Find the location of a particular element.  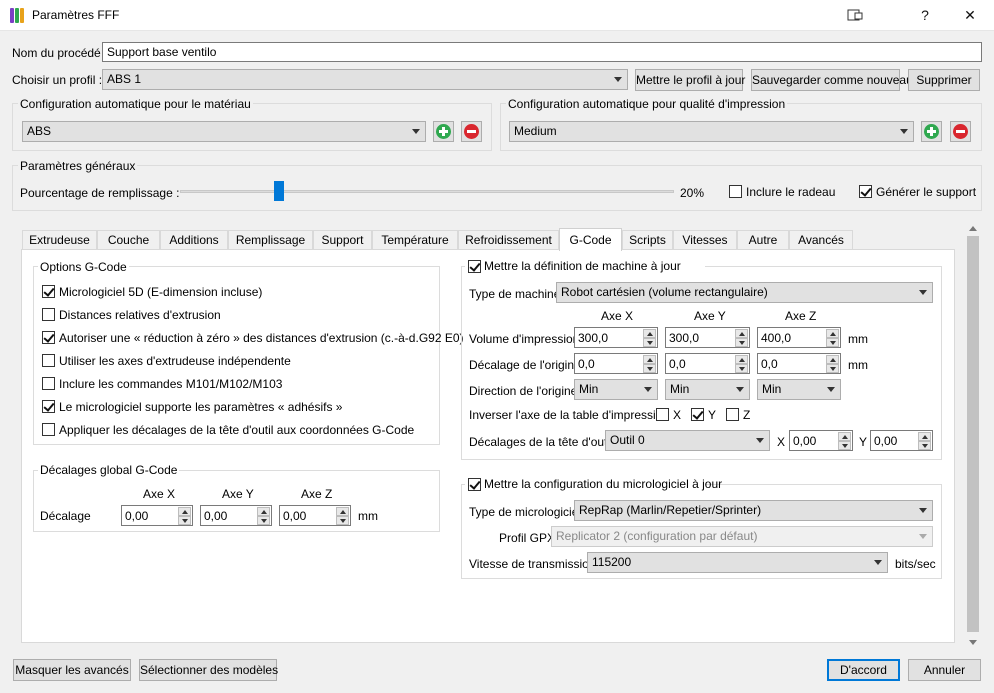

remove-material-button is located at coordinates (471, 131).